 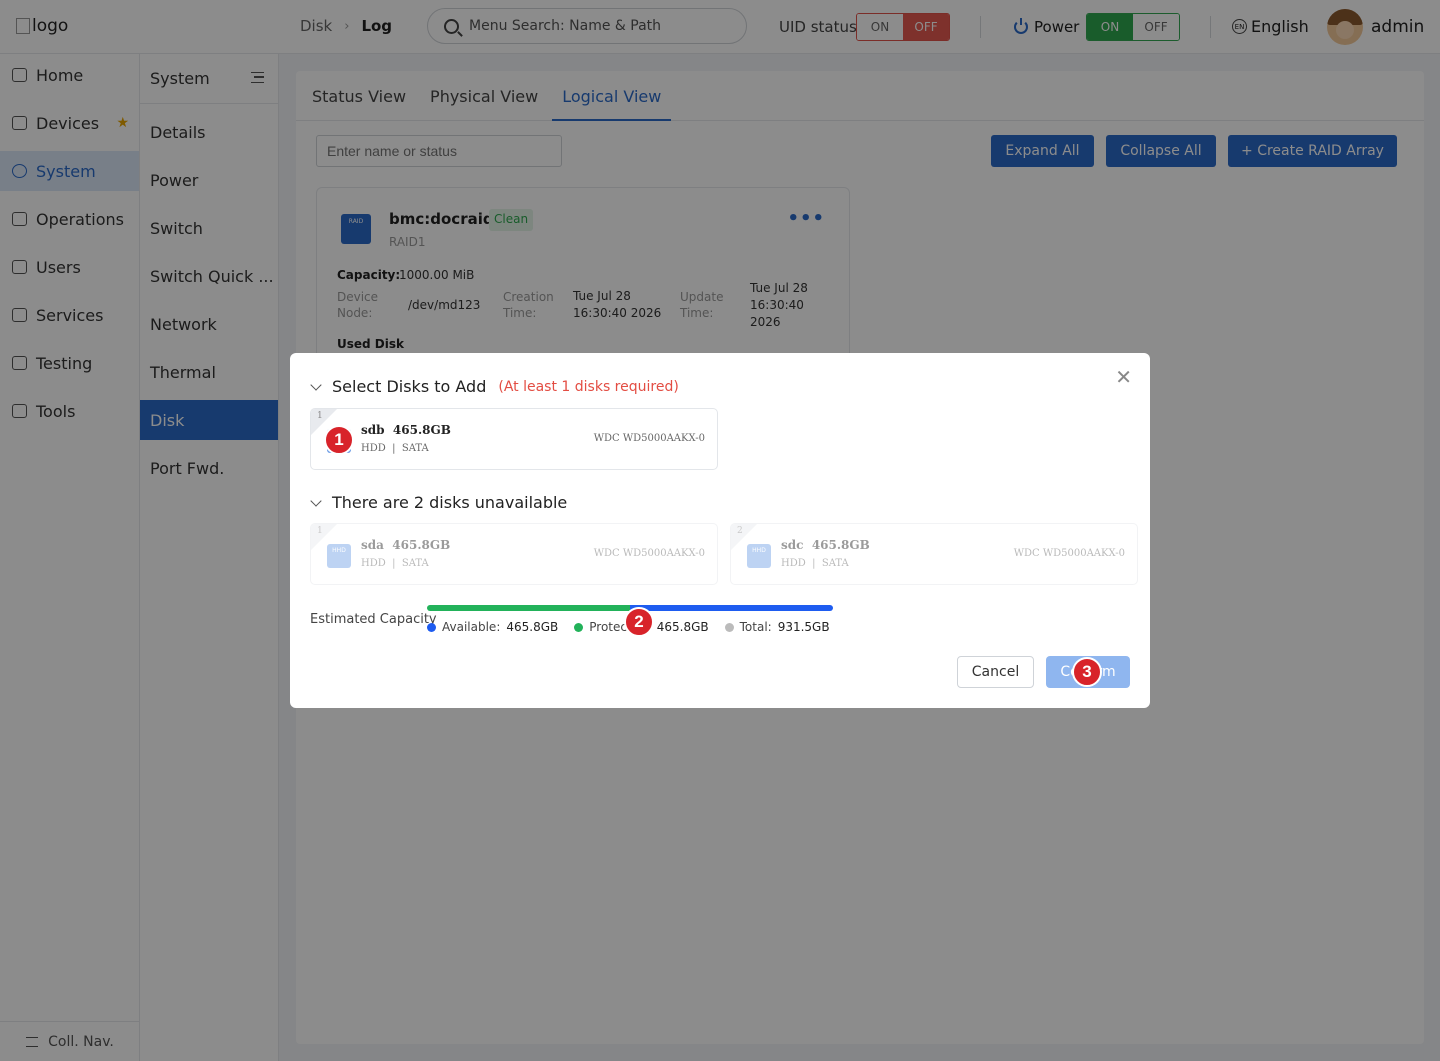 I want to click on close-icon: ✕, so click(x=1123, y=377).